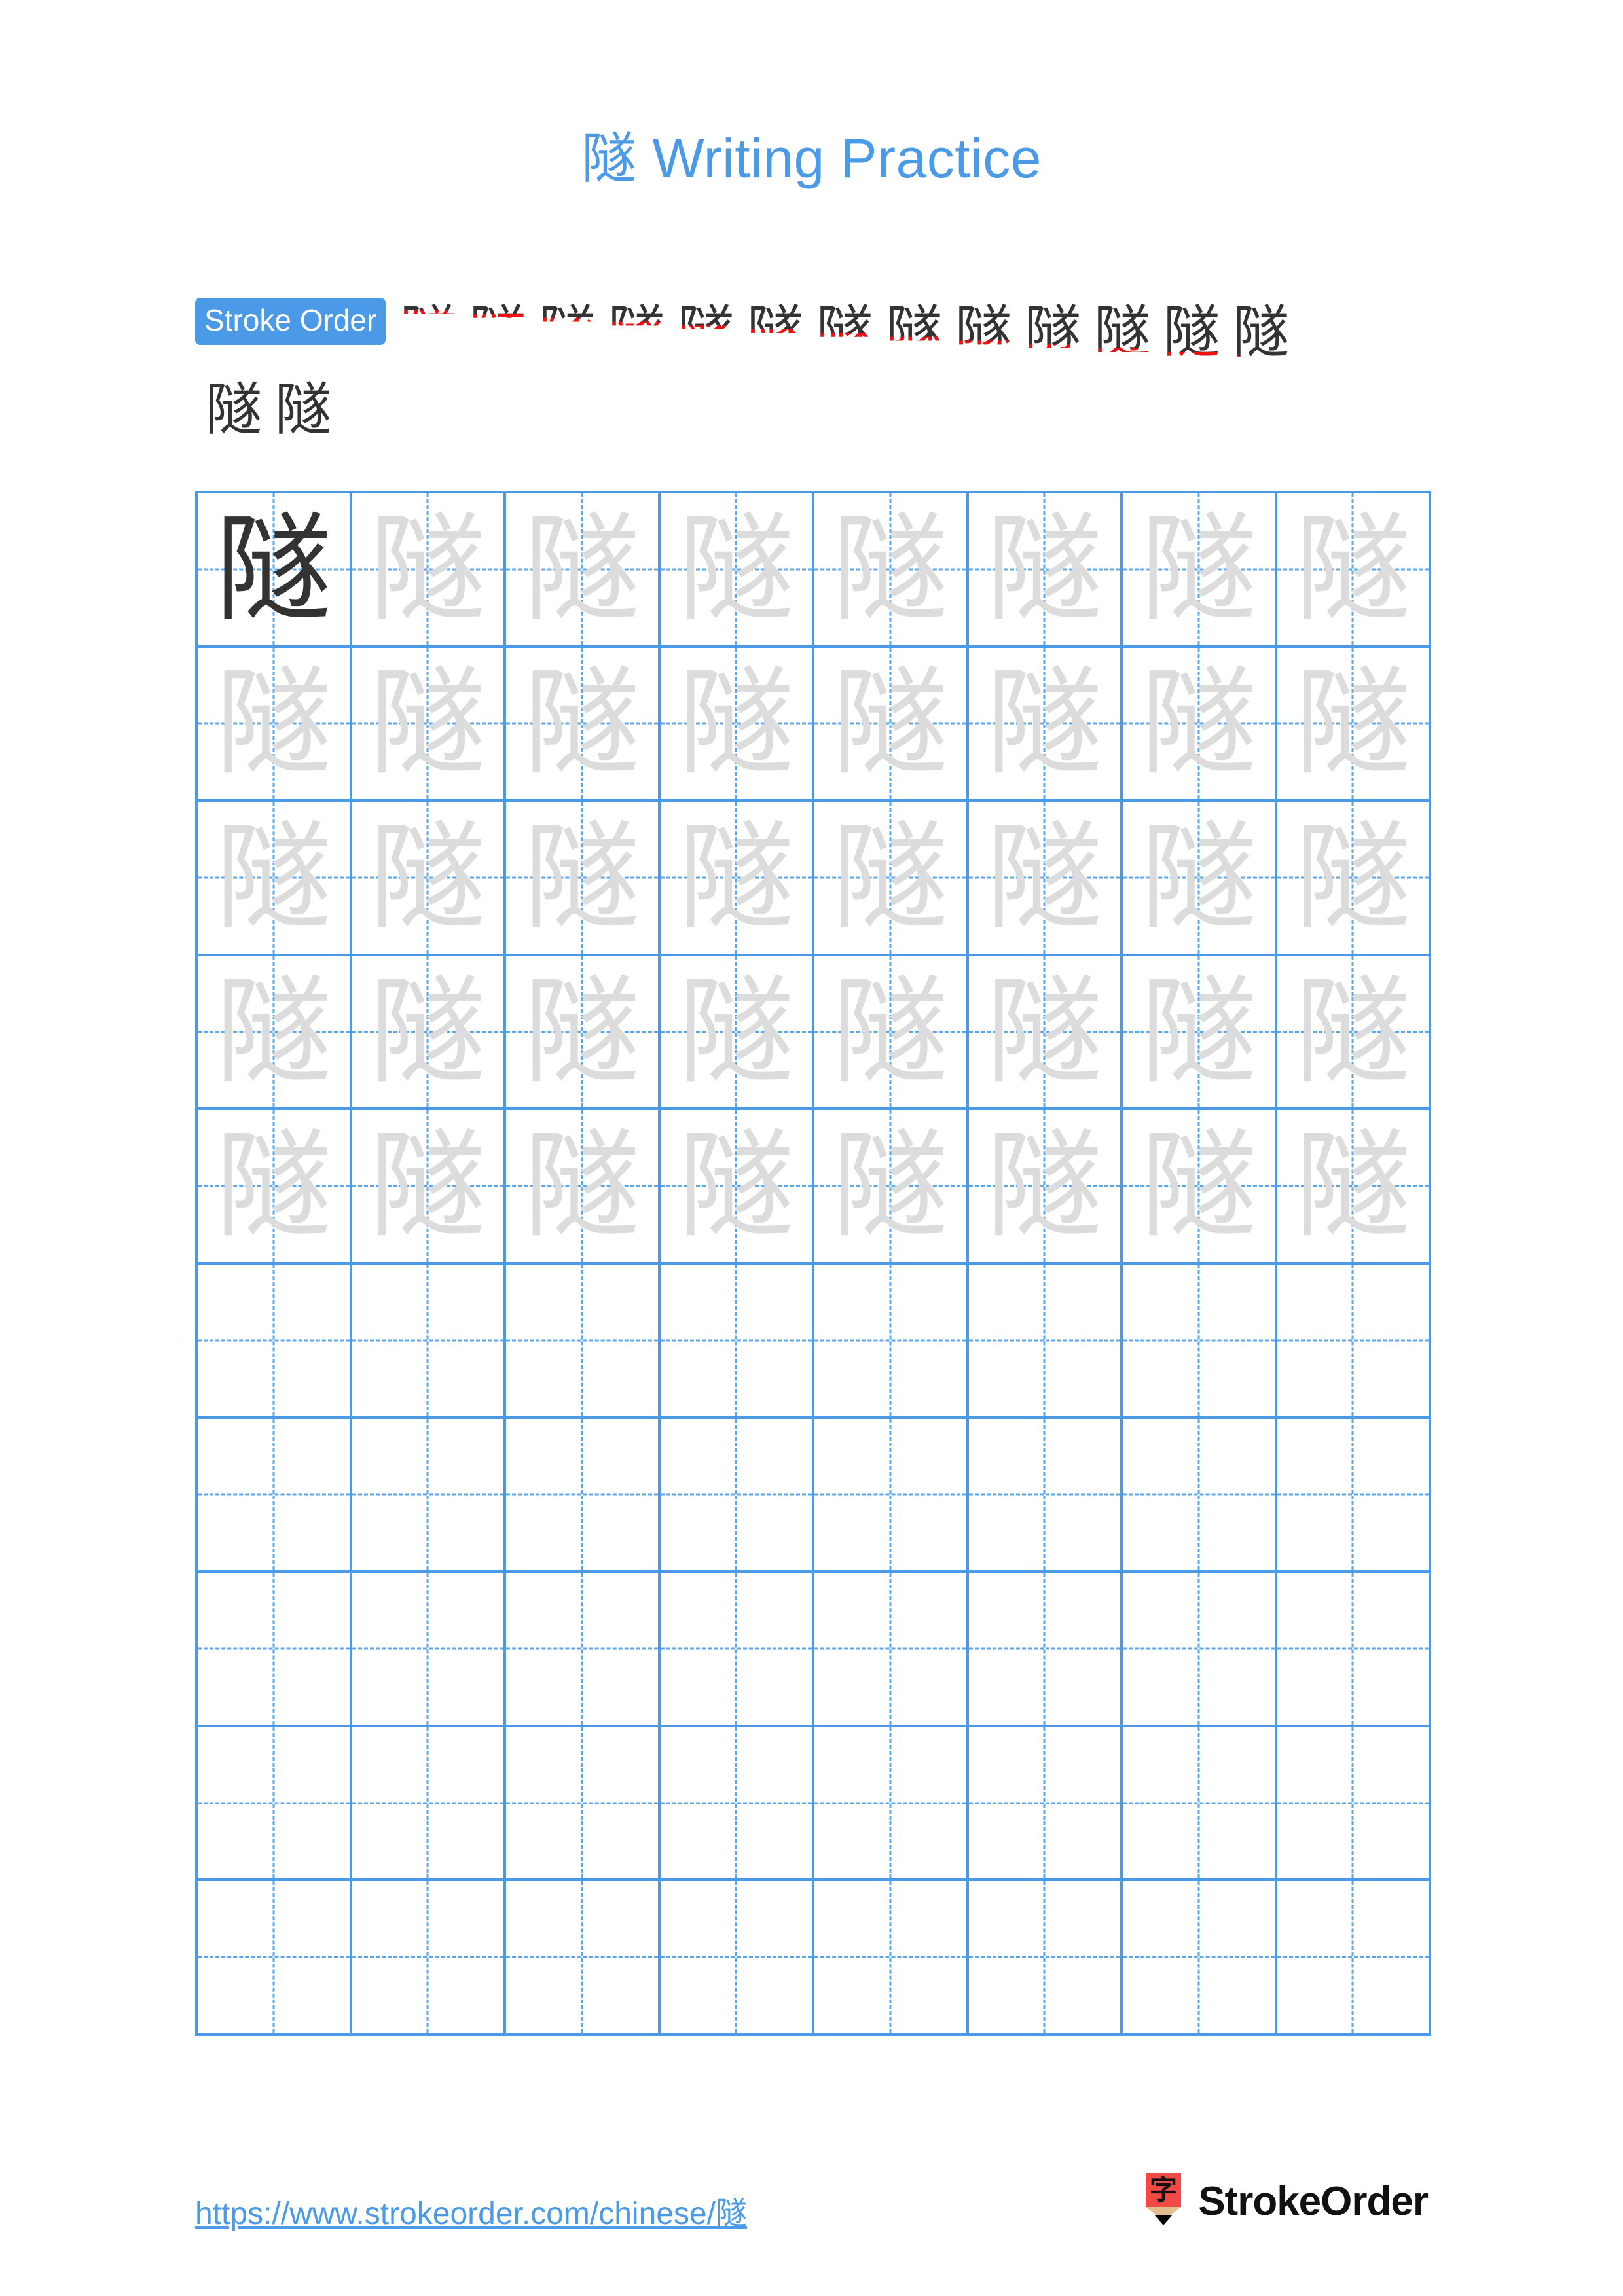 This screenshot has height=2296, width=1623. Describe the element at coordinates (583, 1959) in the screenshot. I see `practice-cell-r10-c3` at that location.